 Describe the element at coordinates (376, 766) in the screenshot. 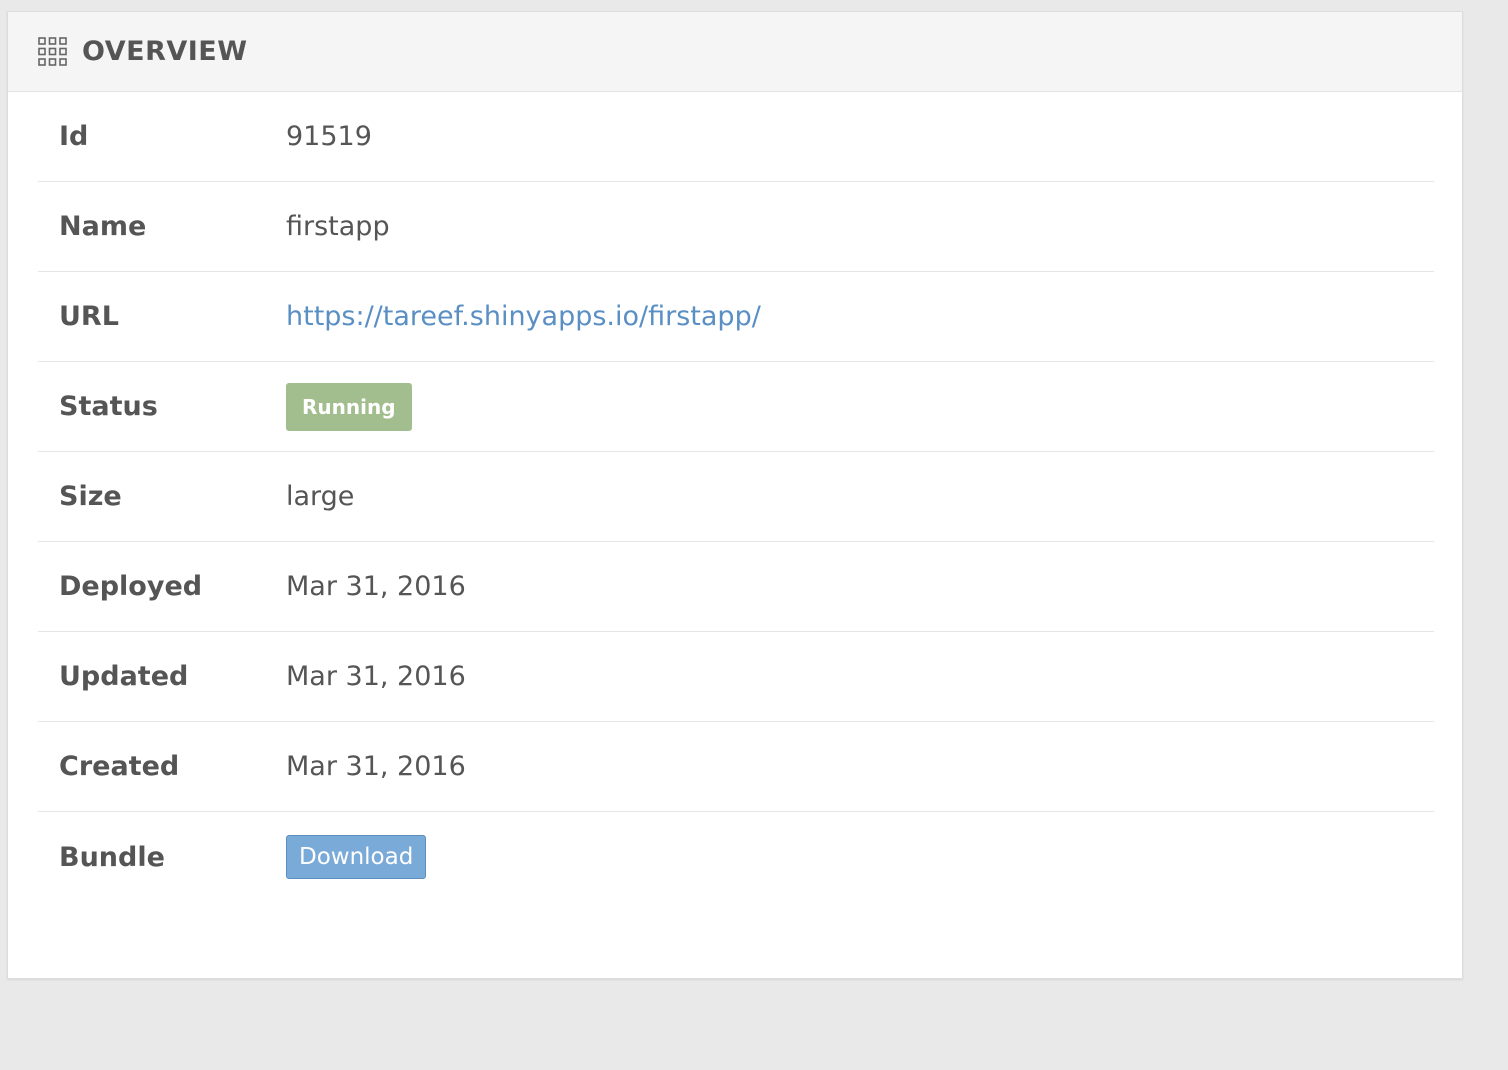

I see `created-value: Mar 31, 2016` at that location.